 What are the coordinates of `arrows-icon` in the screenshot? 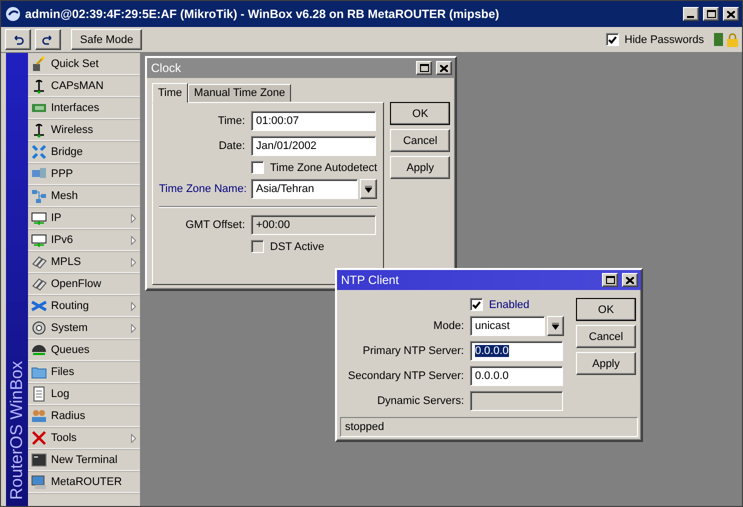 It's located at (39, 152).